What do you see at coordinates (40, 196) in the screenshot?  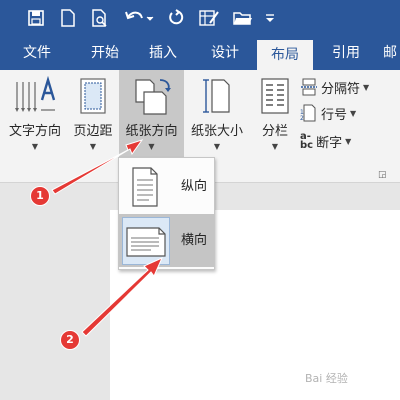 I see `step-badge-1: 1` at bounding box center [40, 196].